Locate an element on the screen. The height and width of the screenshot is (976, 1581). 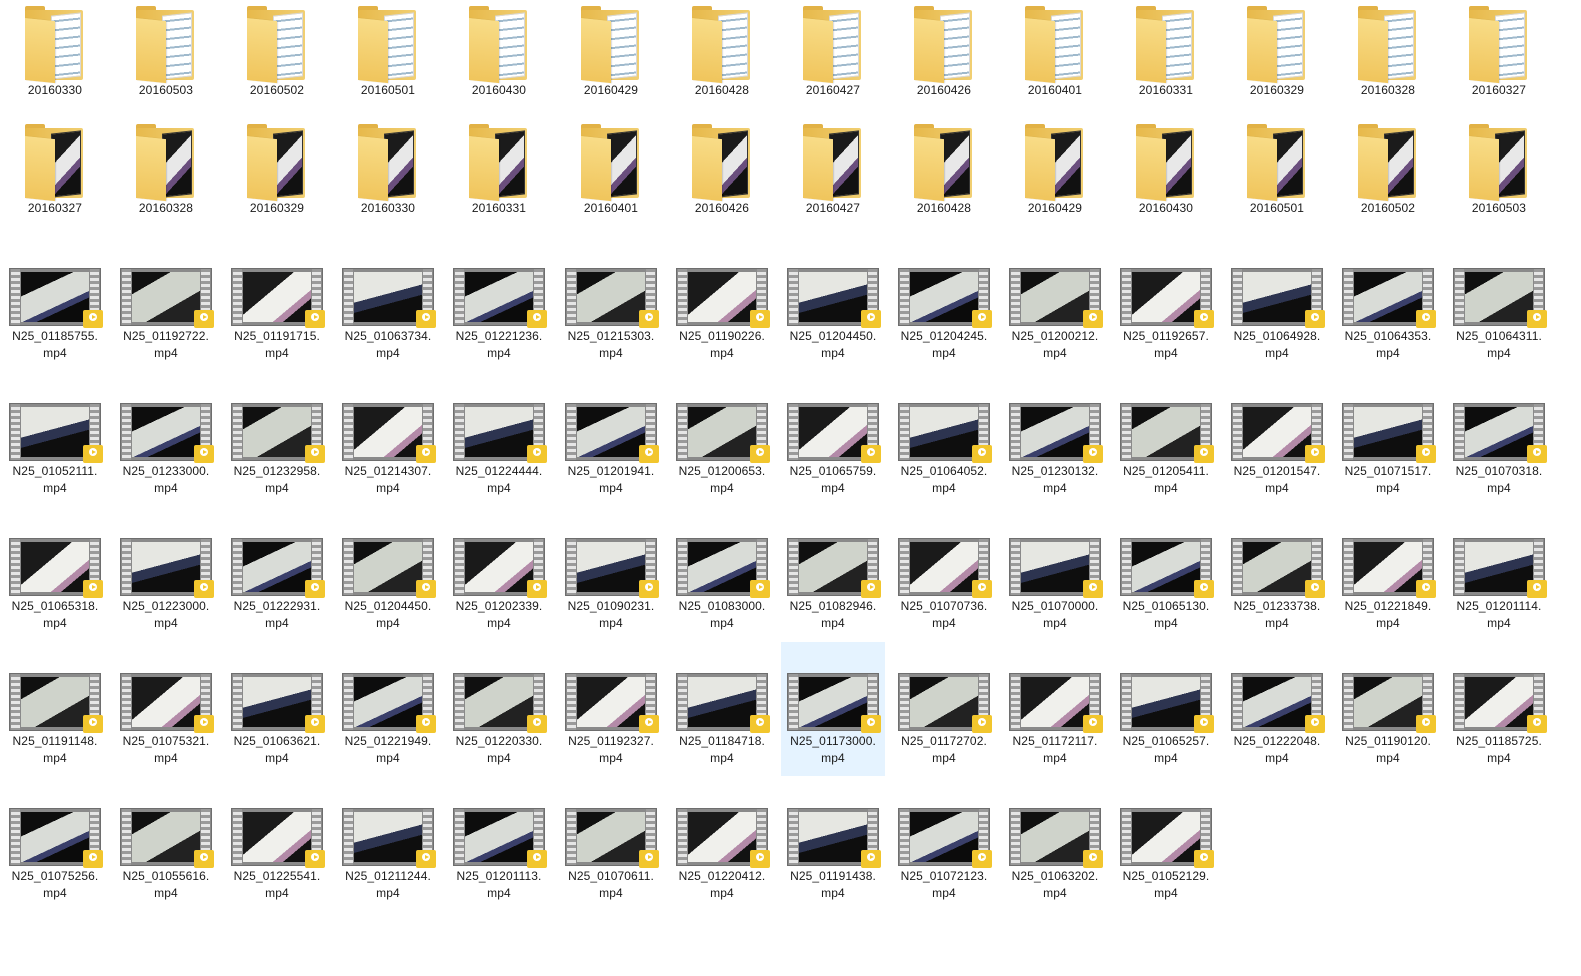
video-file-item: N25_01215303. mp4 is located at coordinates (611, 315).